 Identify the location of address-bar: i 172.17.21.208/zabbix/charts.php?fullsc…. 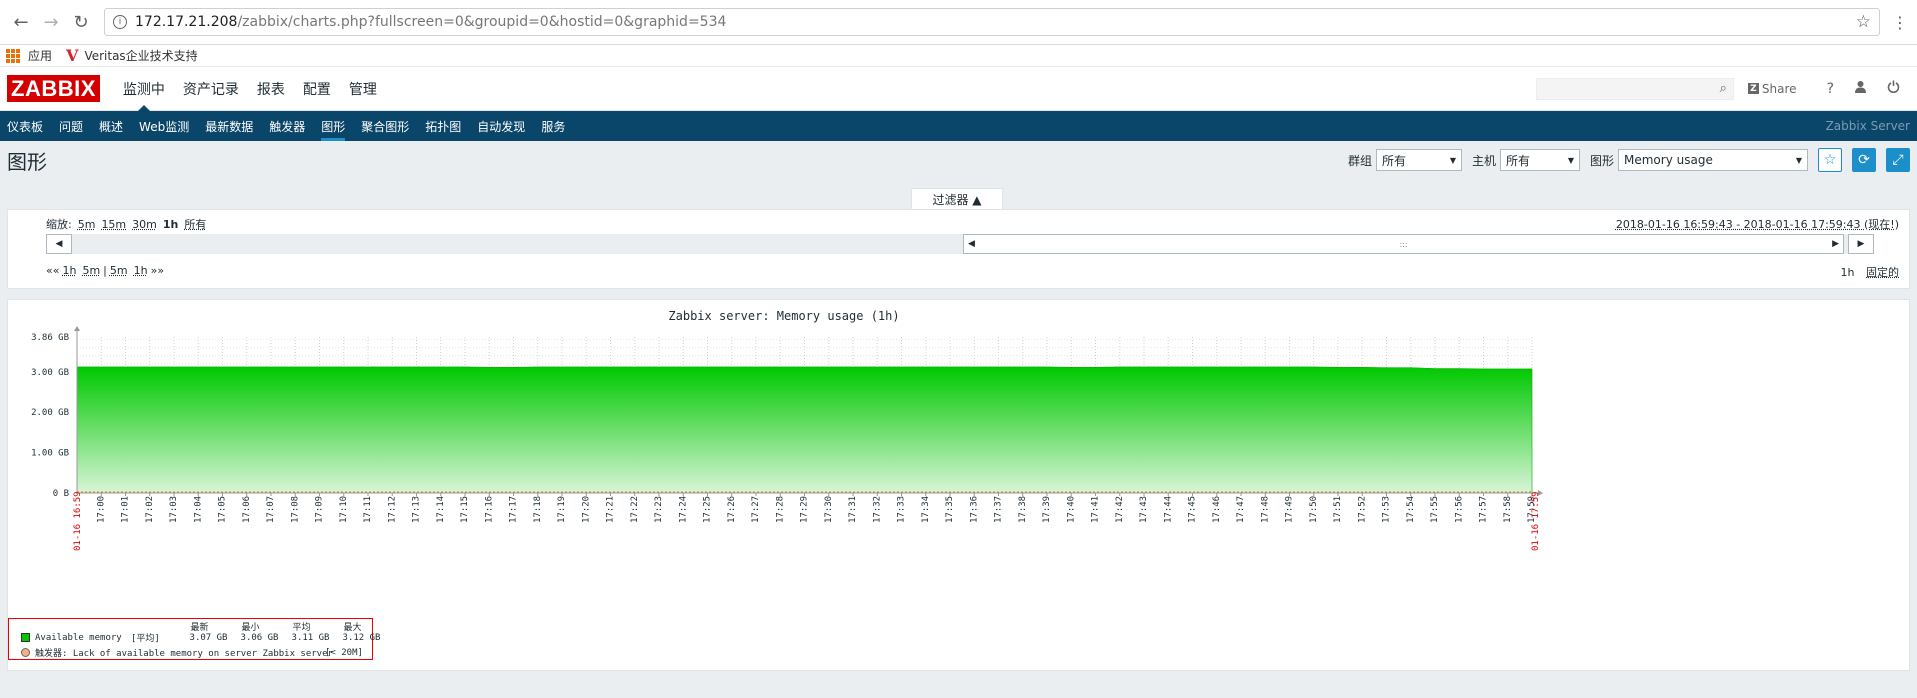
(992, 22).